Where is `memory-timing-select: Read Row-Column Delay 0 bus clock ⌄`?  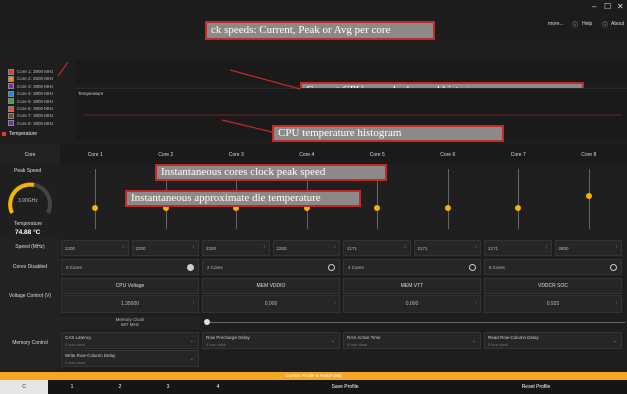 memory-timing-select: Read Row-Column Delay 0 bus clock ⌄ is located at coordinates (553, 340).